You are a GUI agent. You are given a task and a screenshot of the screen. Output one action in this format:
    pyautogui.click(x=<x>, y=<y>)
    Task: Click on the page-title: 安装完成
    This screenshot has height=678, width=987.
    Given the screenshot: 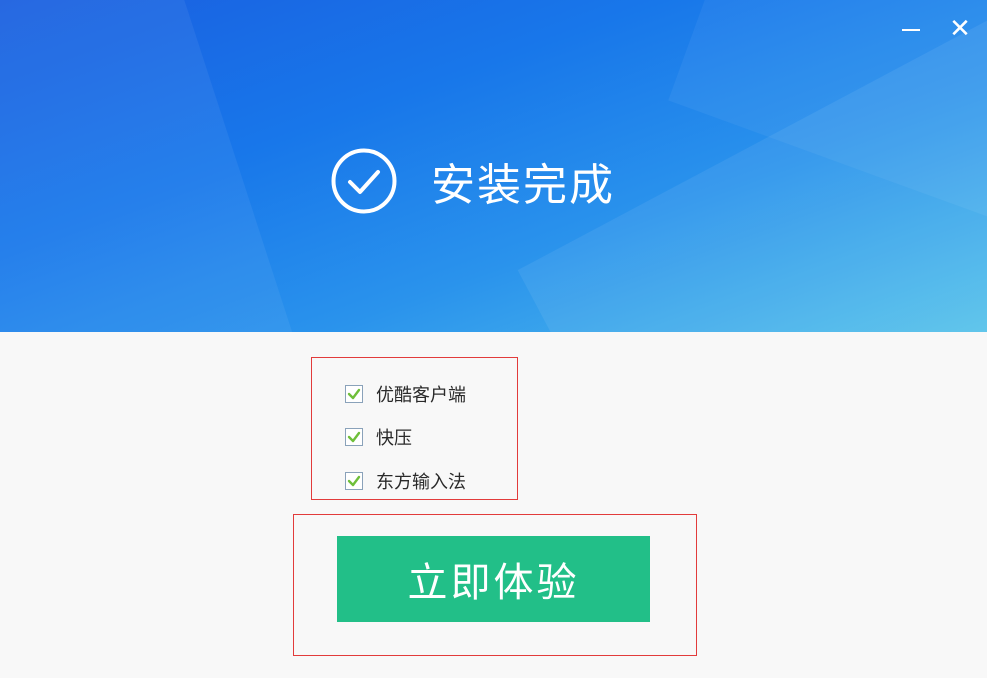 What is the action you would take?
    pyautogui.click(x=523, y=185)
    